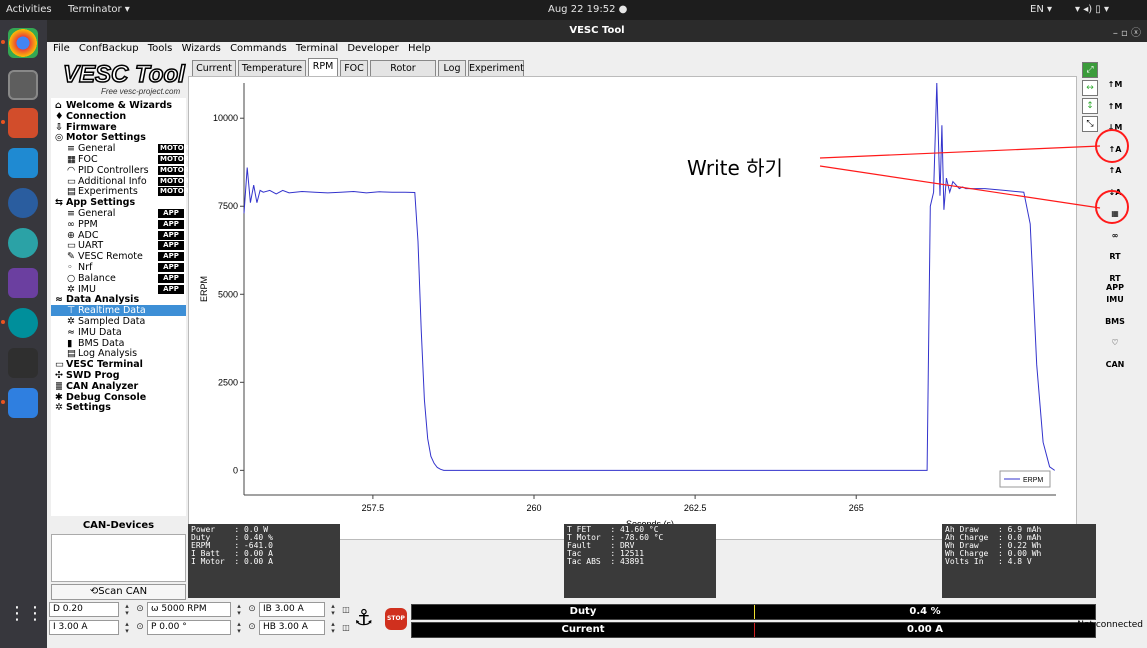 The height and width of the screenshot is (648, 1147). I want to click on position-apply-icon: ⊙, so click(252, 628).